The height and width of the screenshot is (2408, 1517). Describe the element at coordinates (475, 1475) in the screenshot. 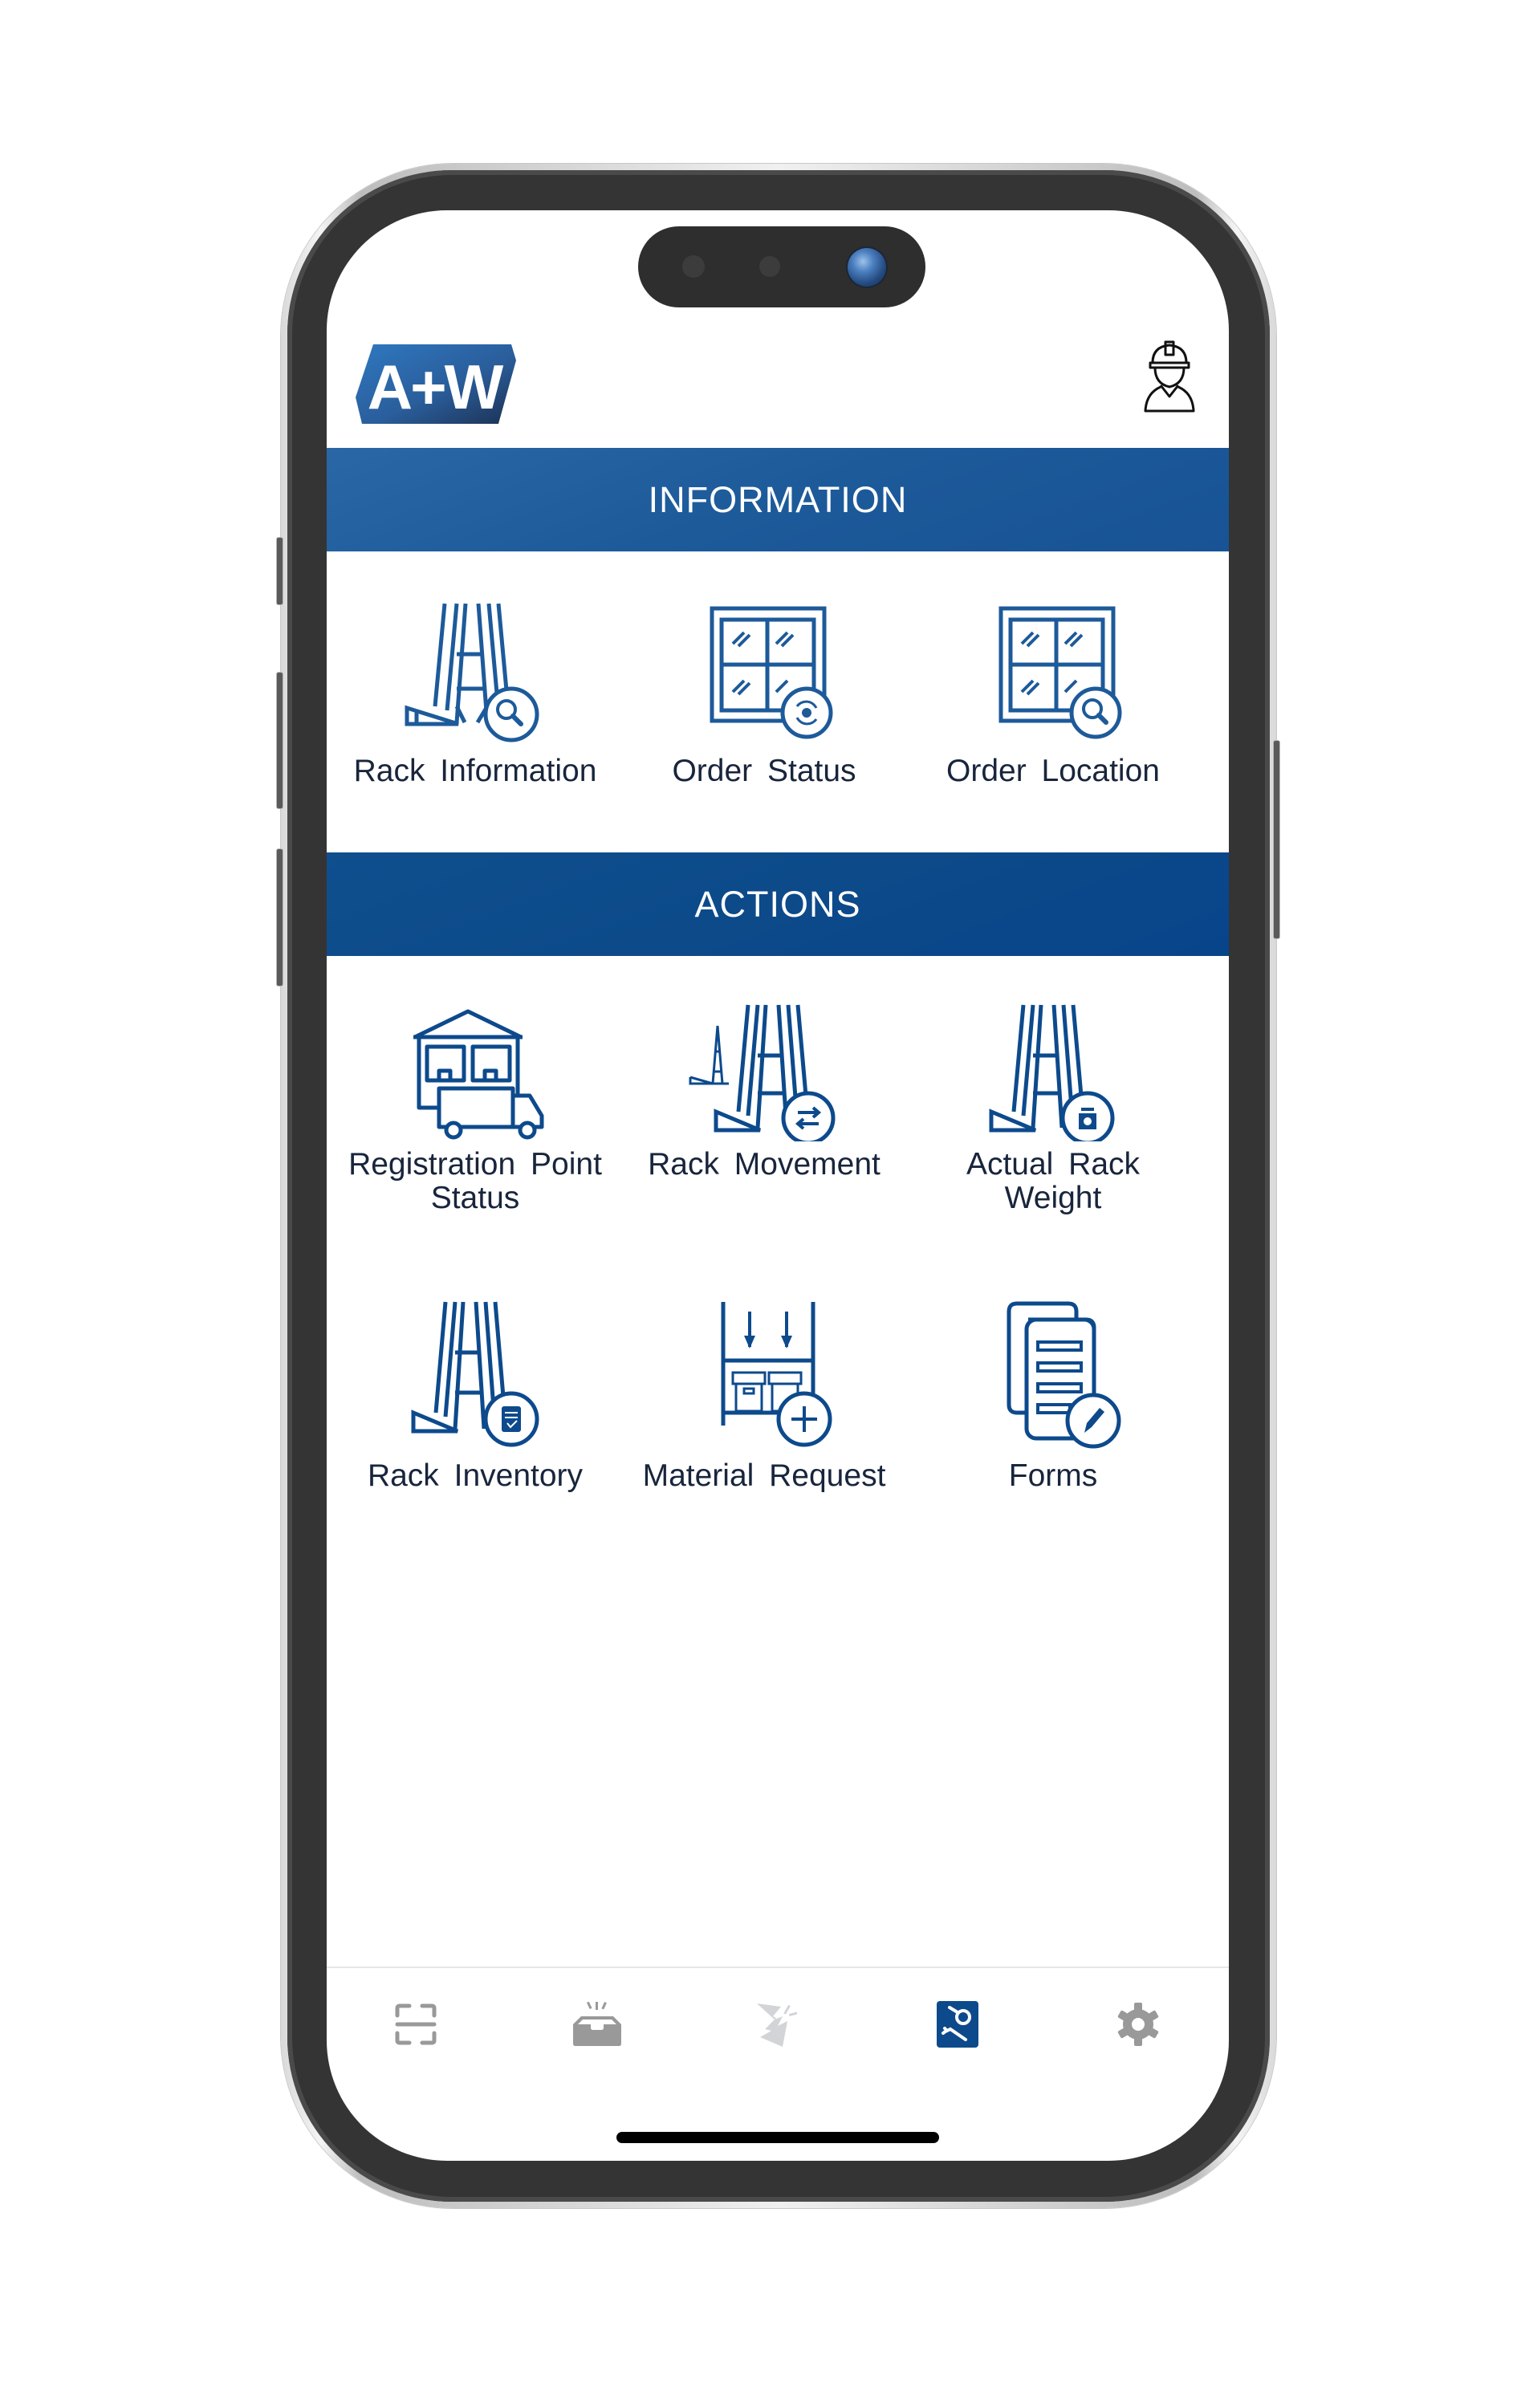

I see `tile-label: Rack Inventory` at that location.